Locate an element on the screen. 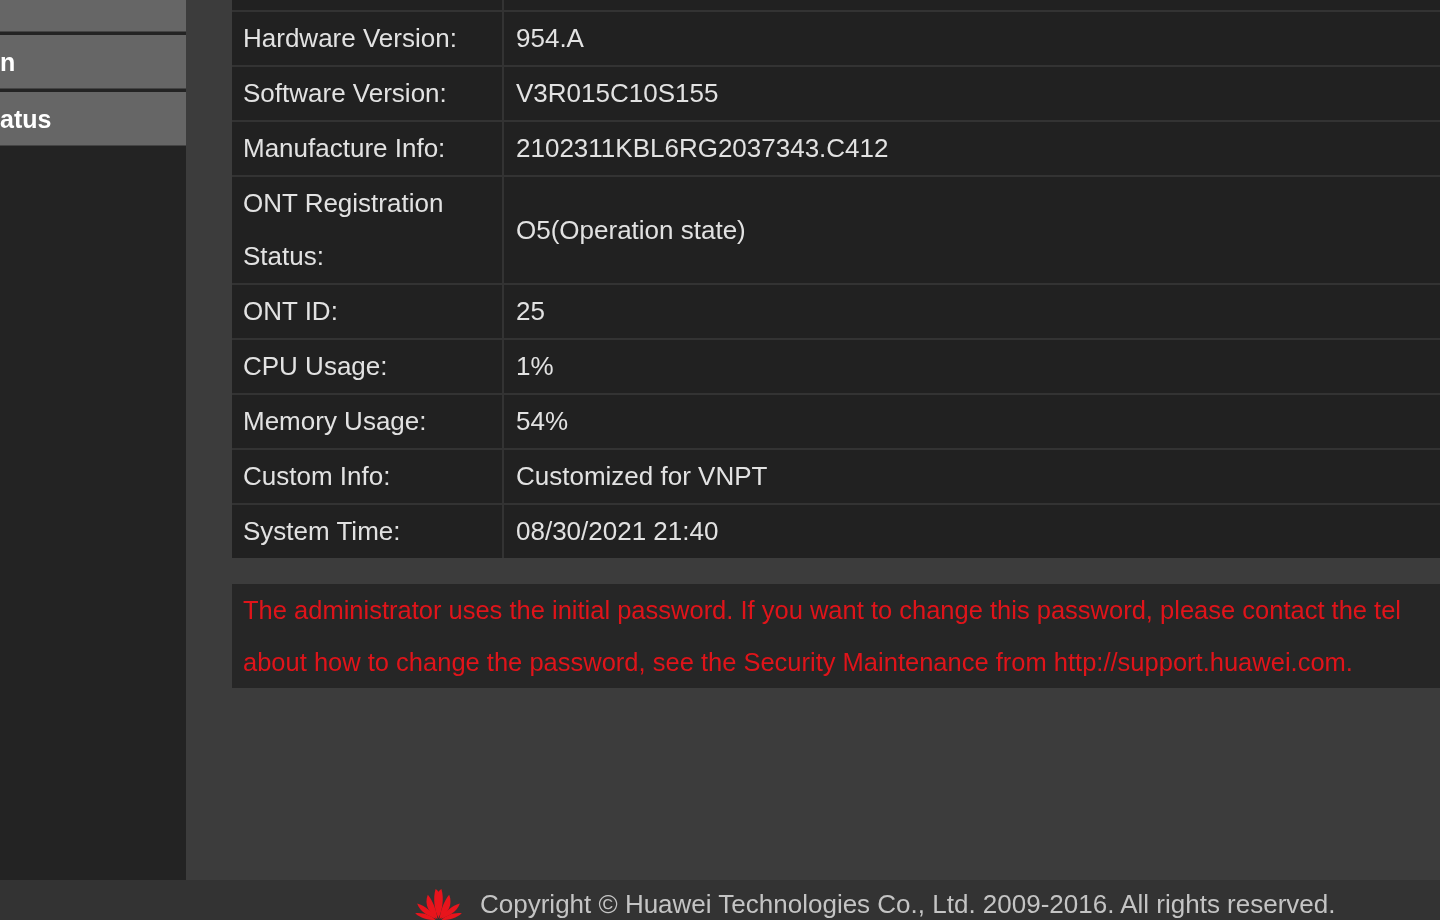 This screenshot has height=920, width=1440. row-value: 08/30/2021 21:40 is located at coordinates (617, 531).